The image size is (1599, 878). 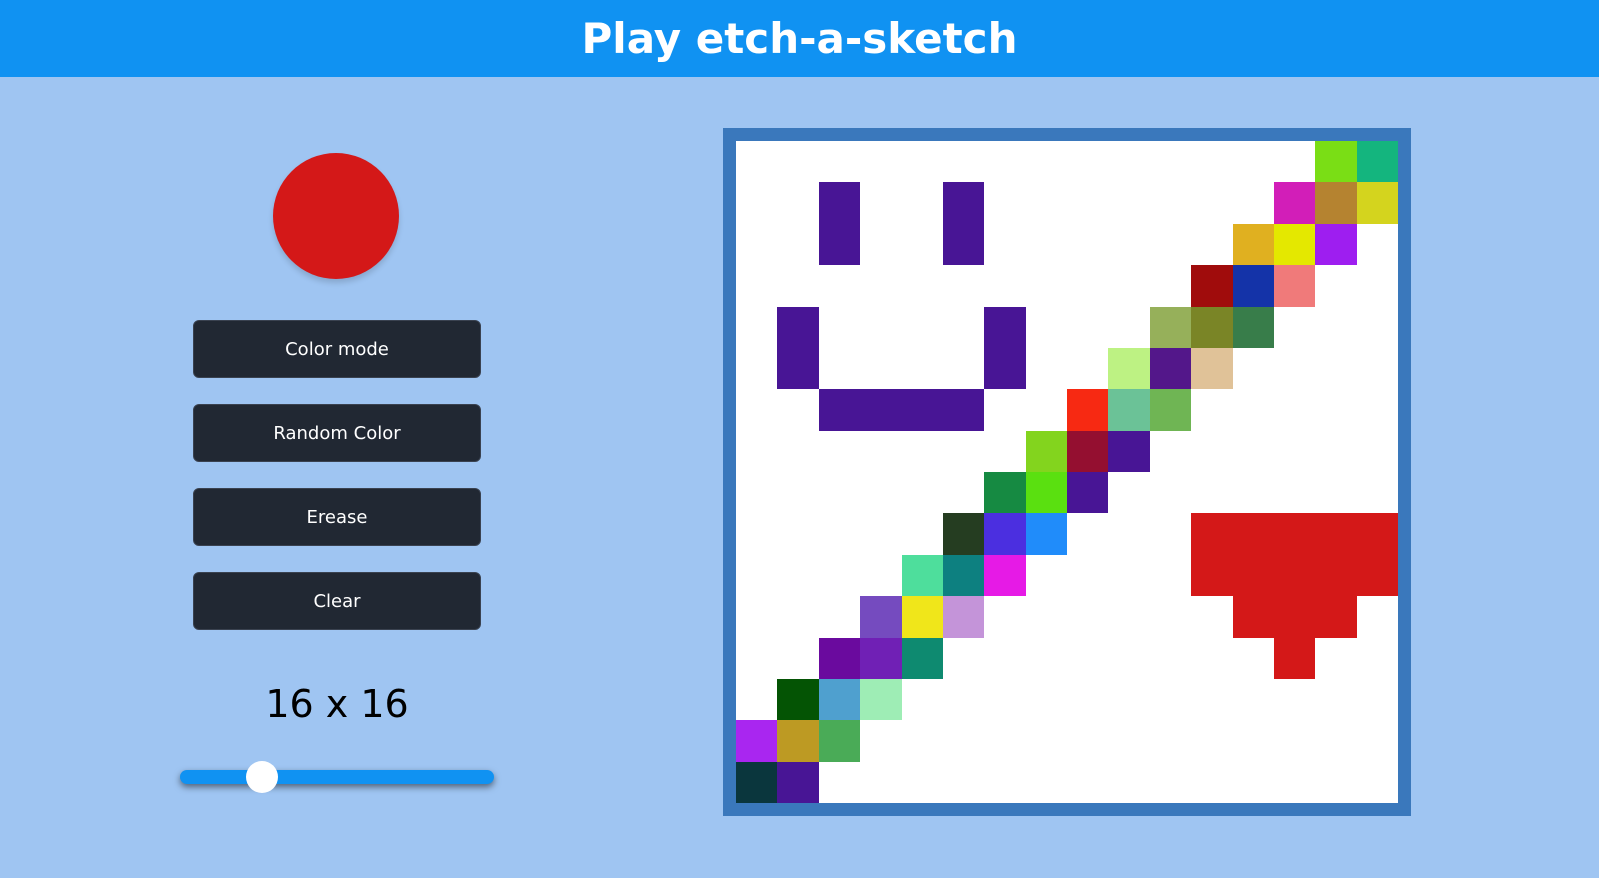 I want to click on erase-button: Erease, so click(x=337, y=517).